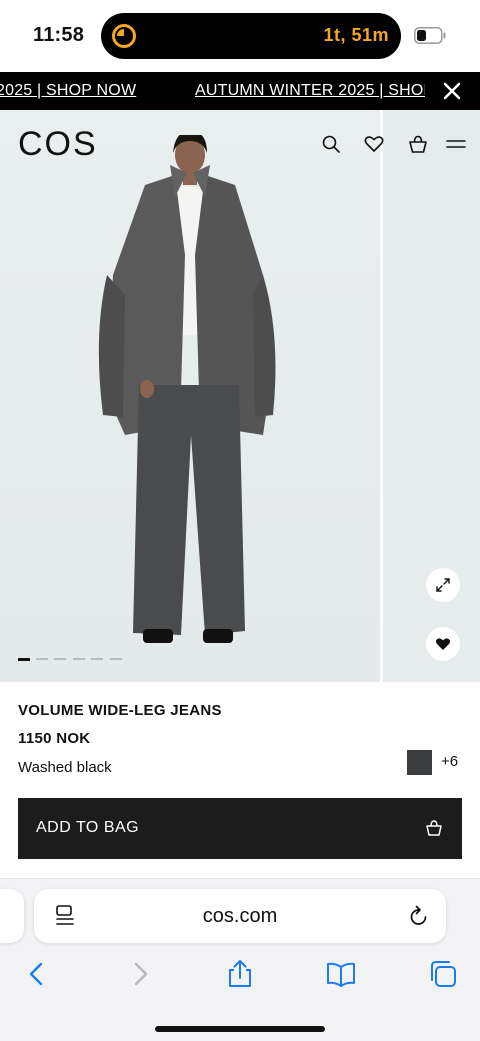  I want to click on status-bar: 11:58 1t, 51m, so click(240, 36).